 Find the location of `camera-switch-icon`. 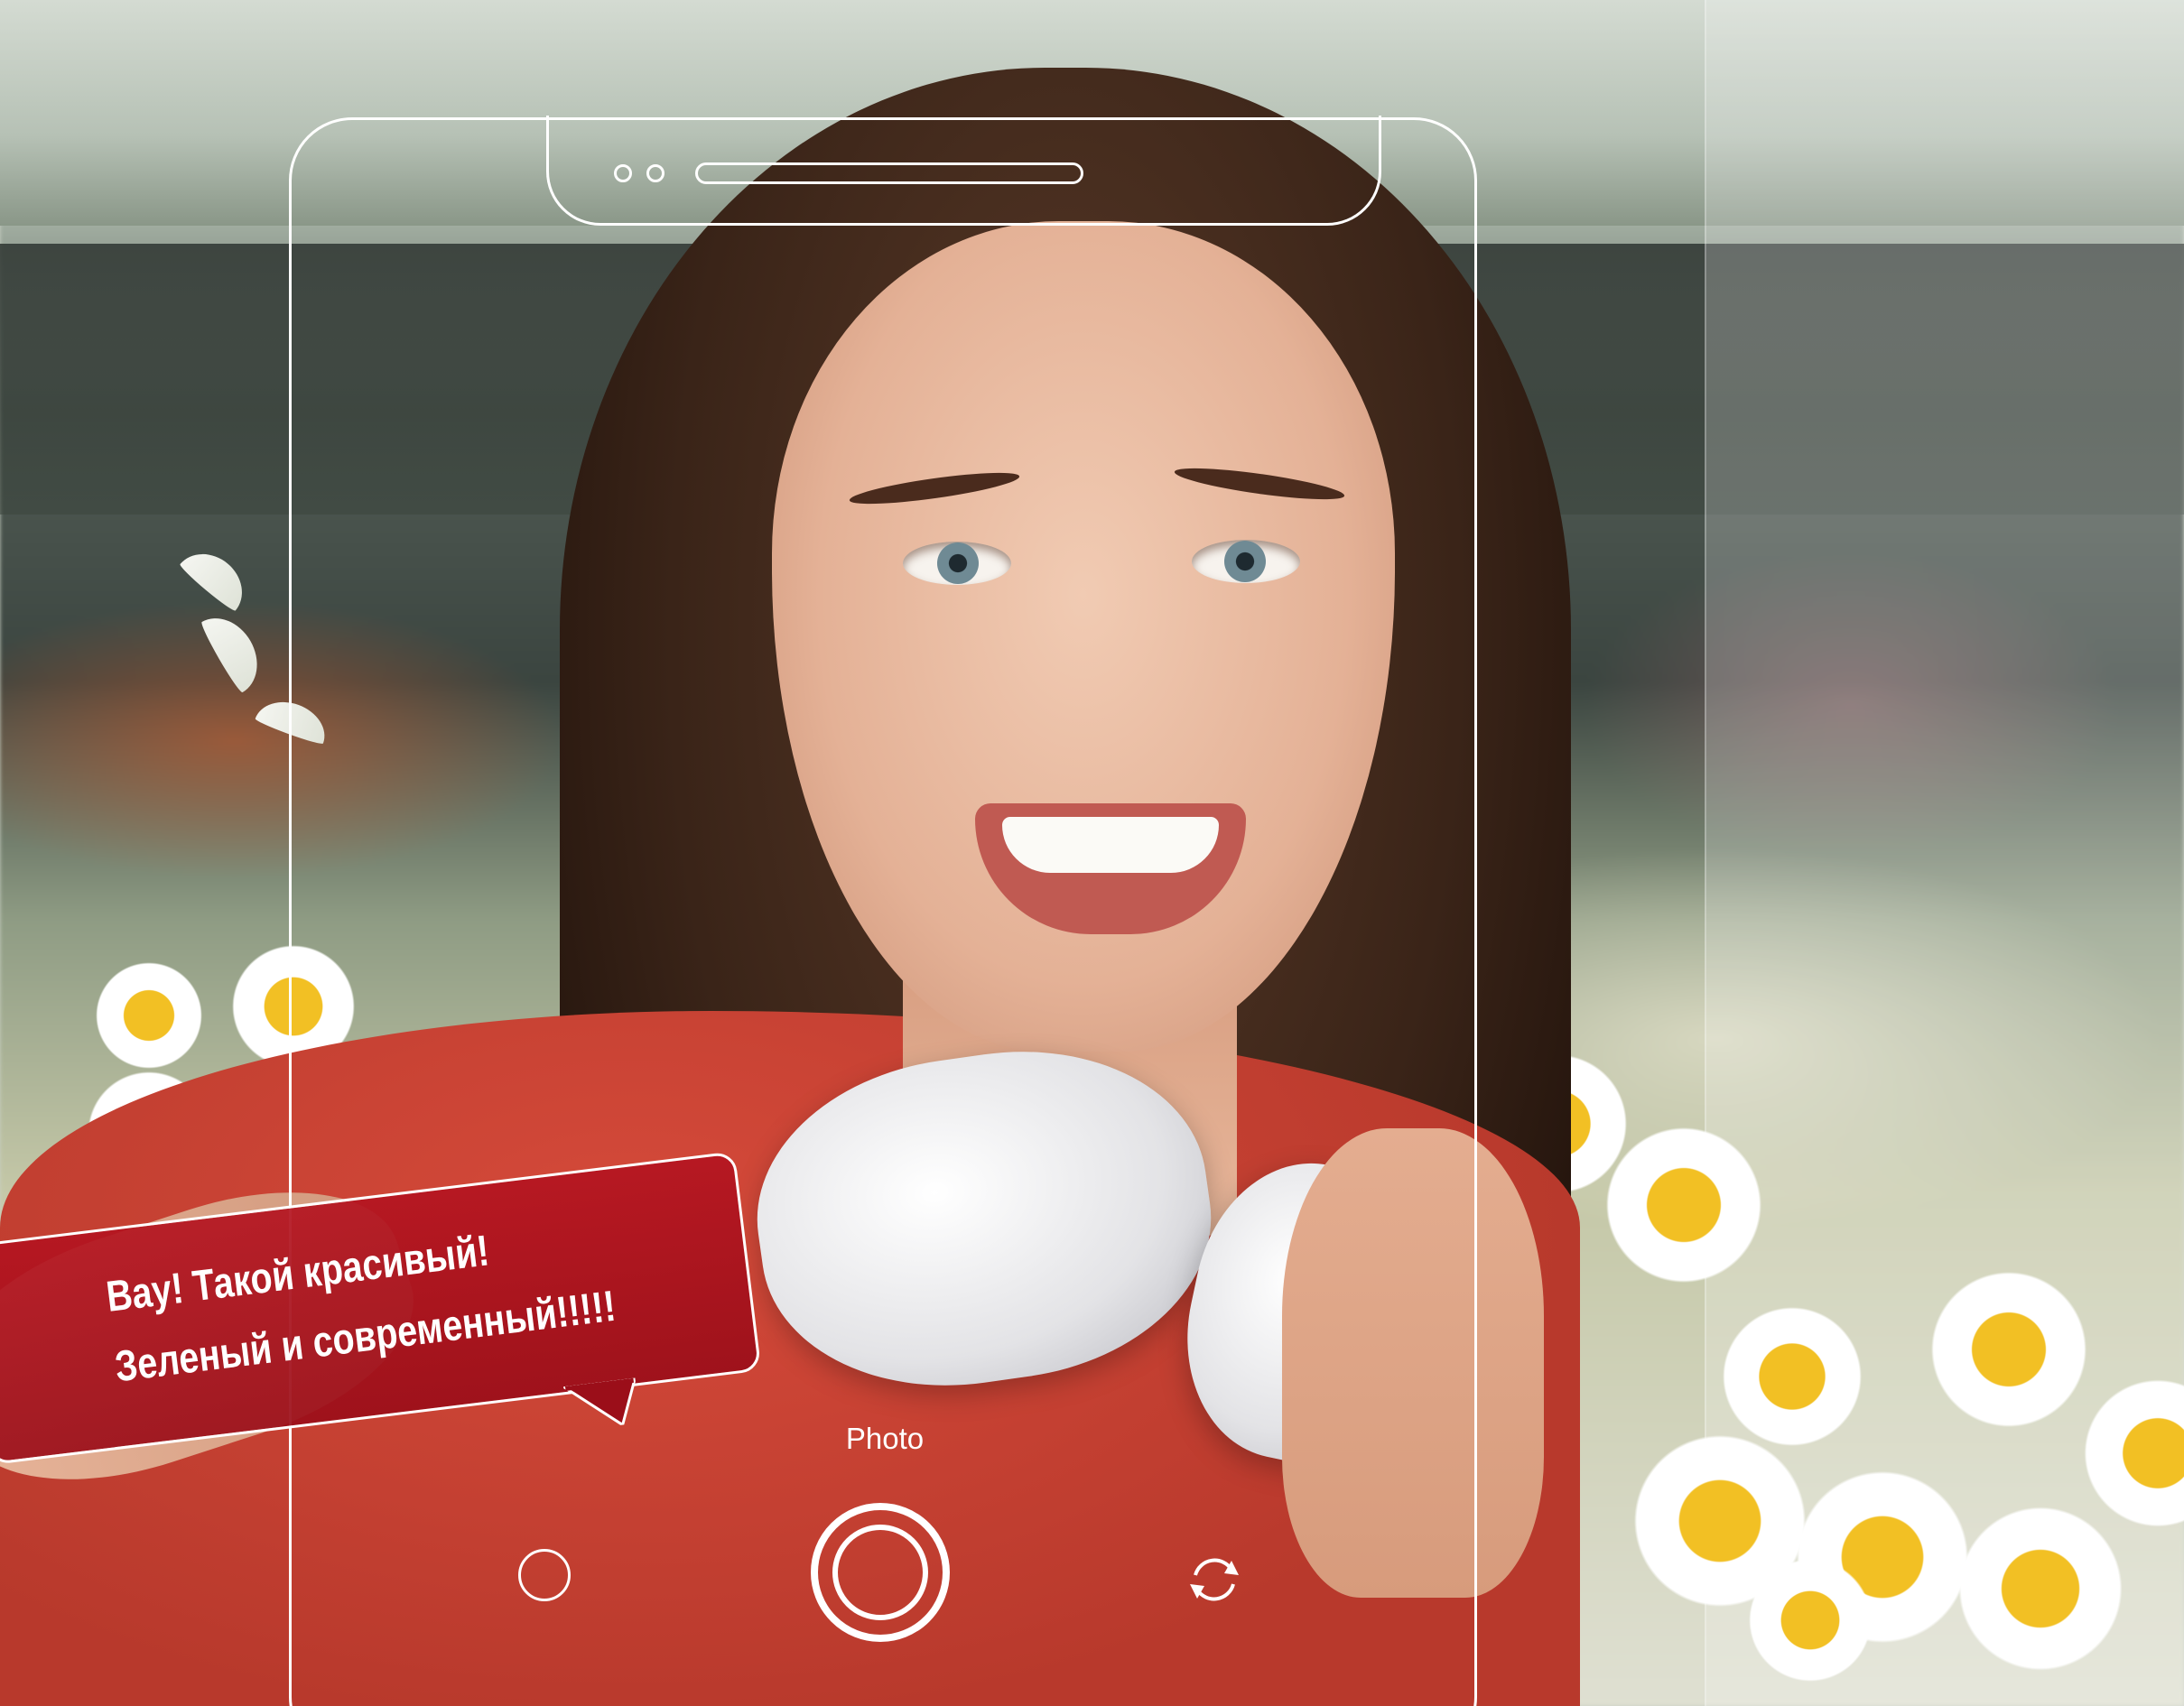

camera-switch-icon is located at coordinates (1214, 1580).